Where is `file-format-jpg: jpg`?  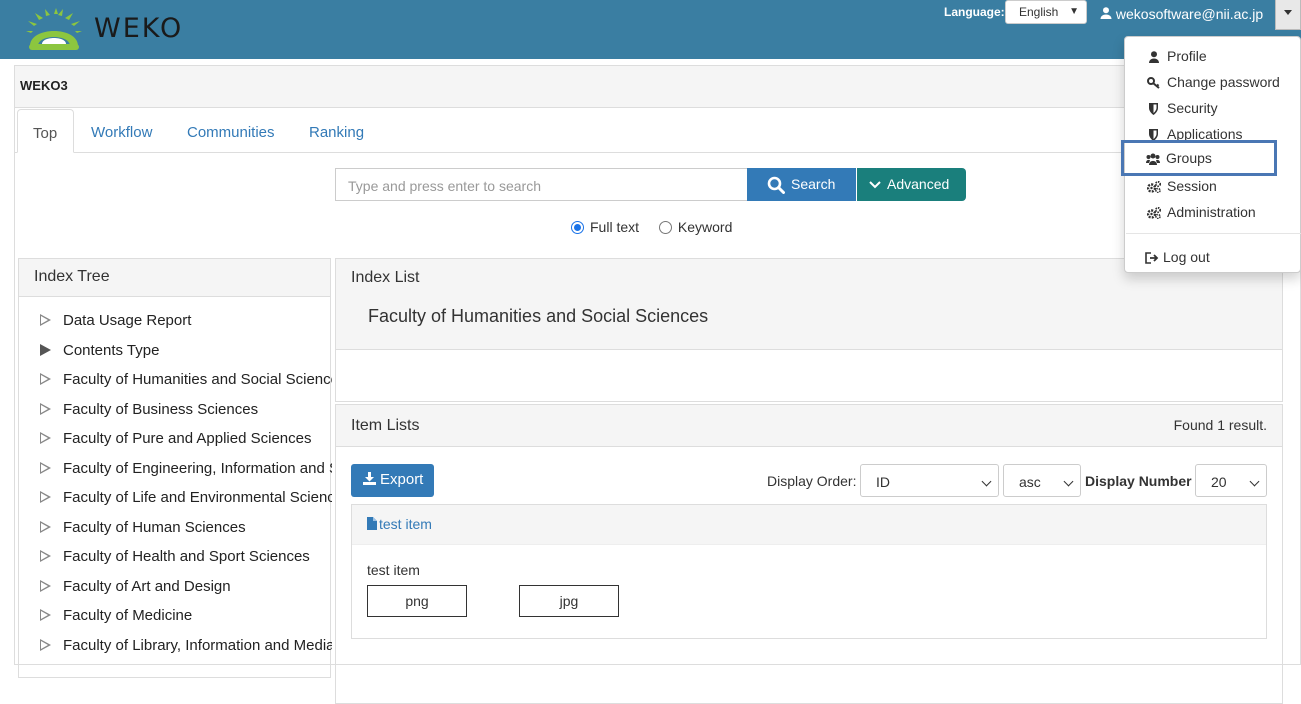
file-format-jpg: jpg is located at coordinates (569, 601).